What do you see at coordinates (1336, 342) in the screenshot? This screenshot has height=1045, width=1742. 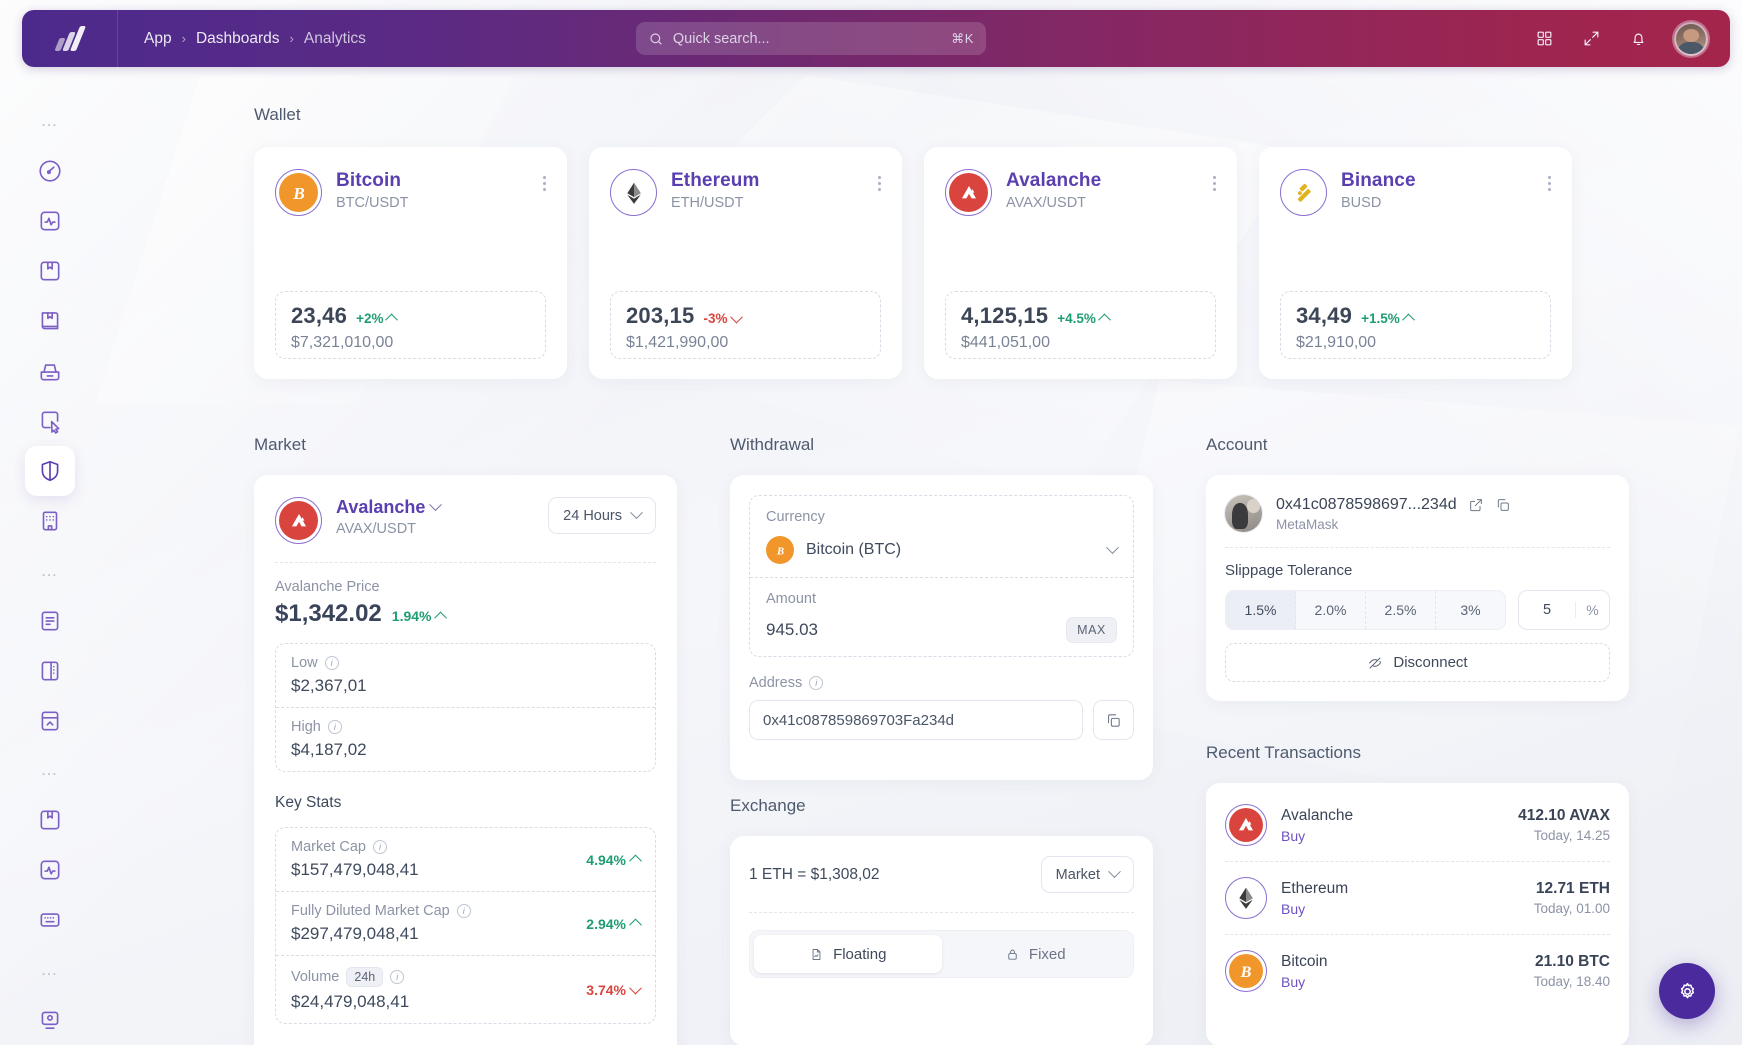 I see `wallet-card-usd: $21,910,00` at bounding box center [1336, 342].